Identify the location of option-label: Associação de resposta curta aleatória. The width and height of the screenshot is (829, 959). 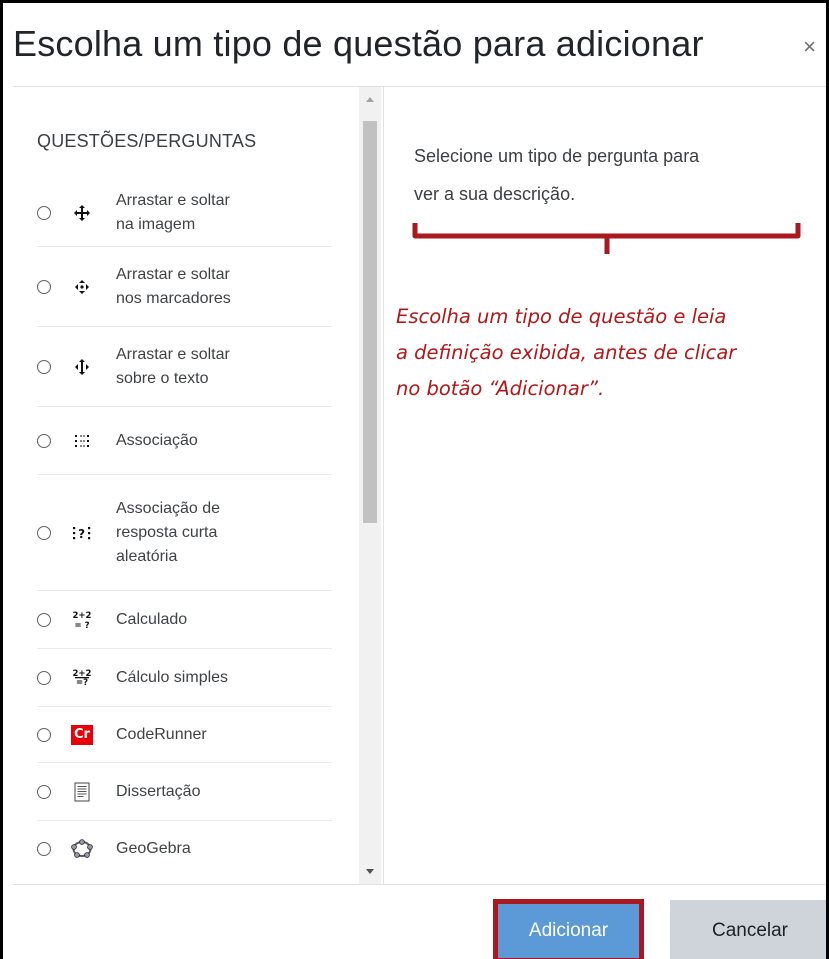
(168, 532).